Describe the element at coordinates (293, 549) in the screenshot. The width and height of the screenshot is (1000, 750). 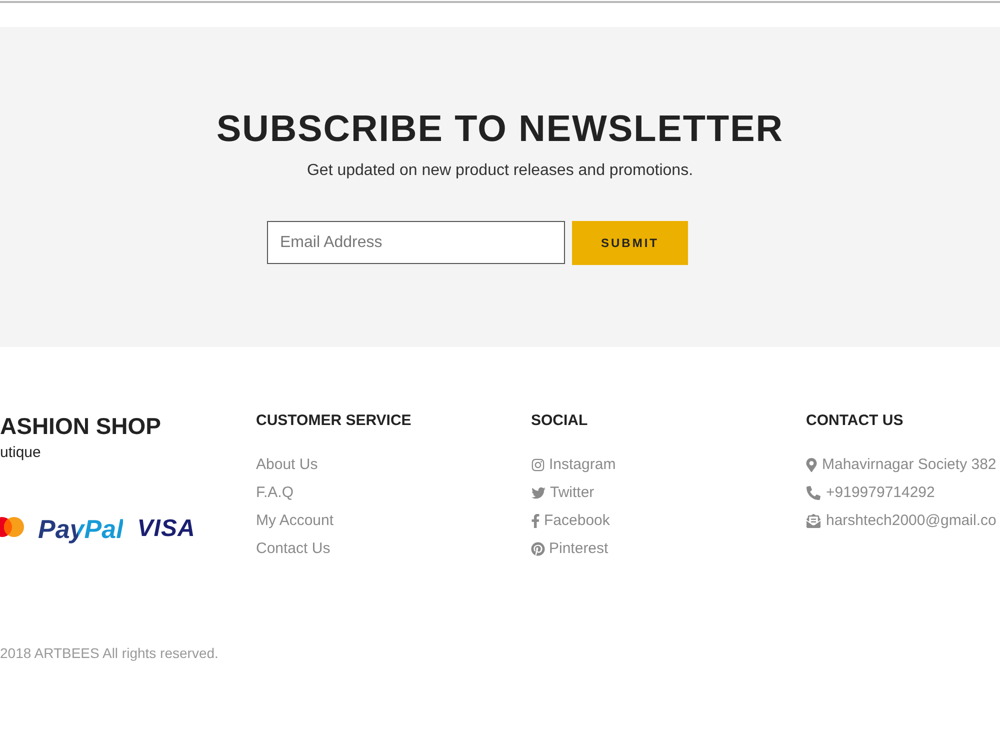
I see `footer-link: Contact Us` at that location.